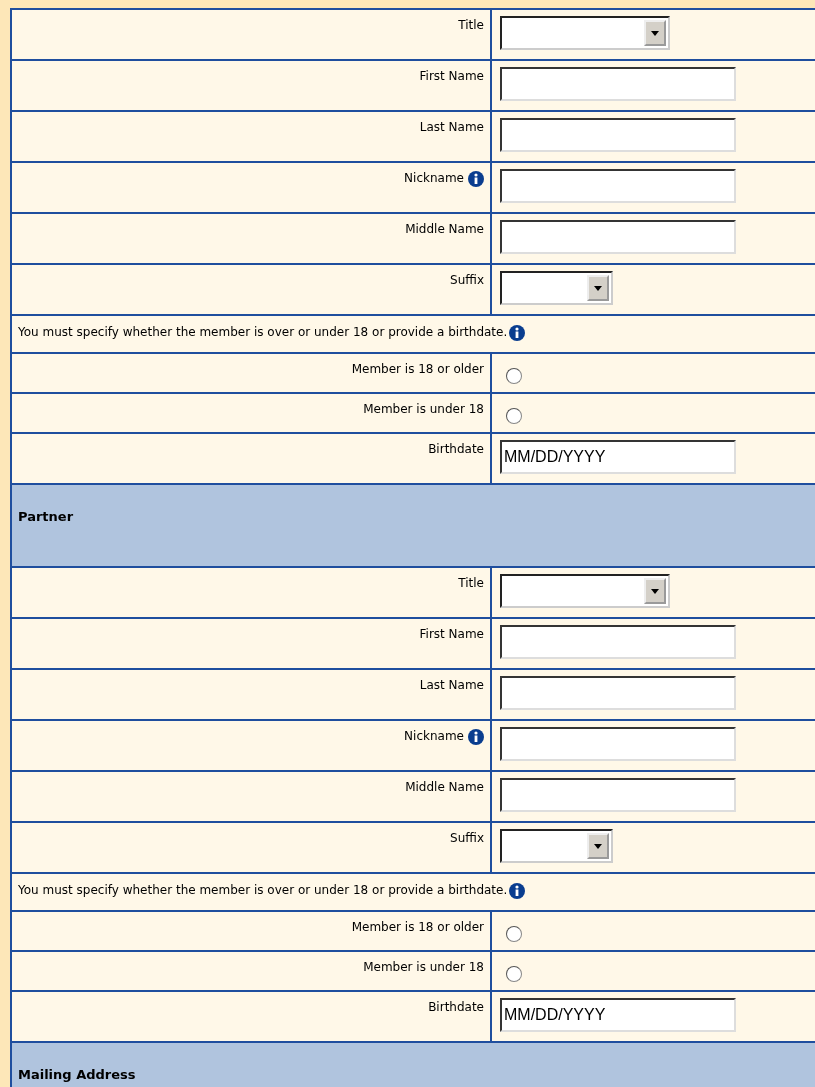 The width and height of the screenshot is (815, 1087). What do you see at coordinates (413, 526) in the screenshot?
I see `section-header: Partner` at bounding box center [413, 526].